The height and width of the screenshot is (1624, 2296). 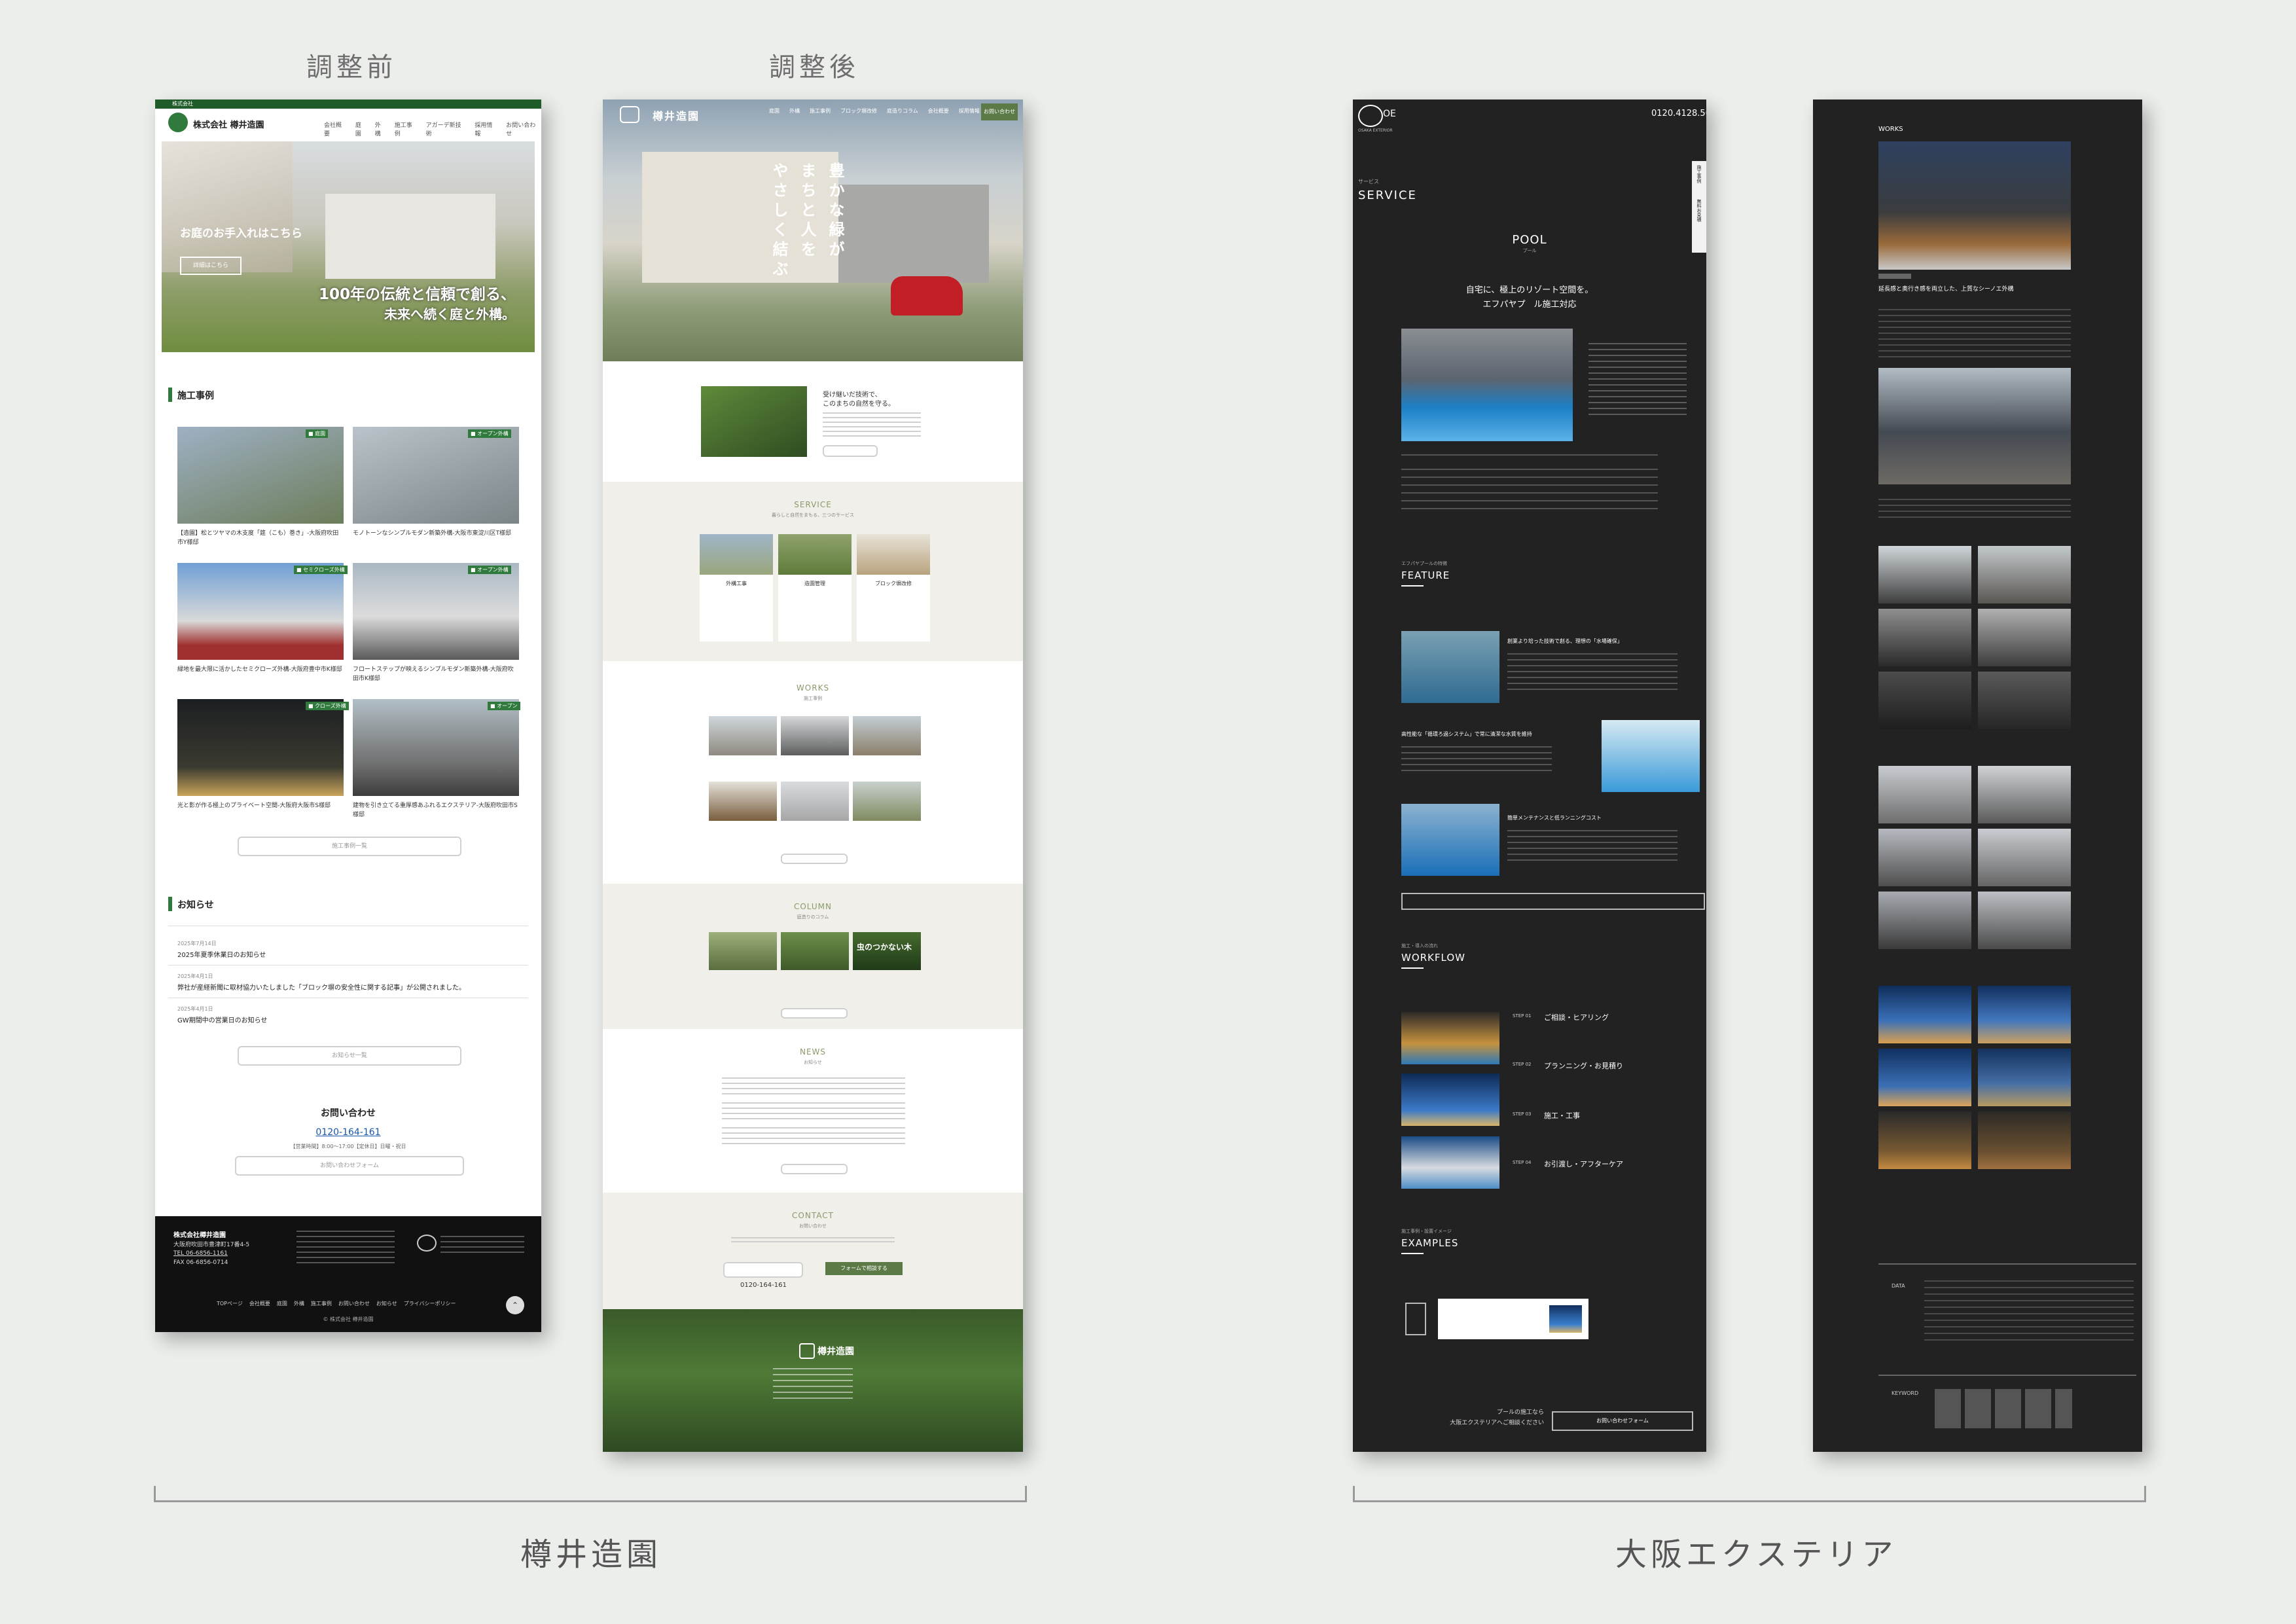 I want to click on back-to-top-icon: ⌃, so click(x=515, y=1305).